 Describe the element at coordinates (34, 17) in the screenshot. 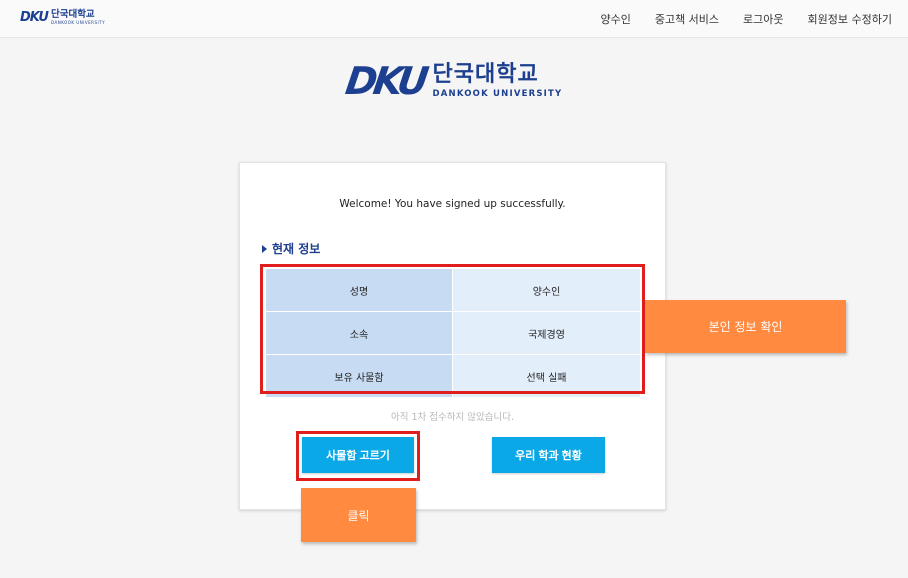

I see `header-logo-mark: DKU` at that location.